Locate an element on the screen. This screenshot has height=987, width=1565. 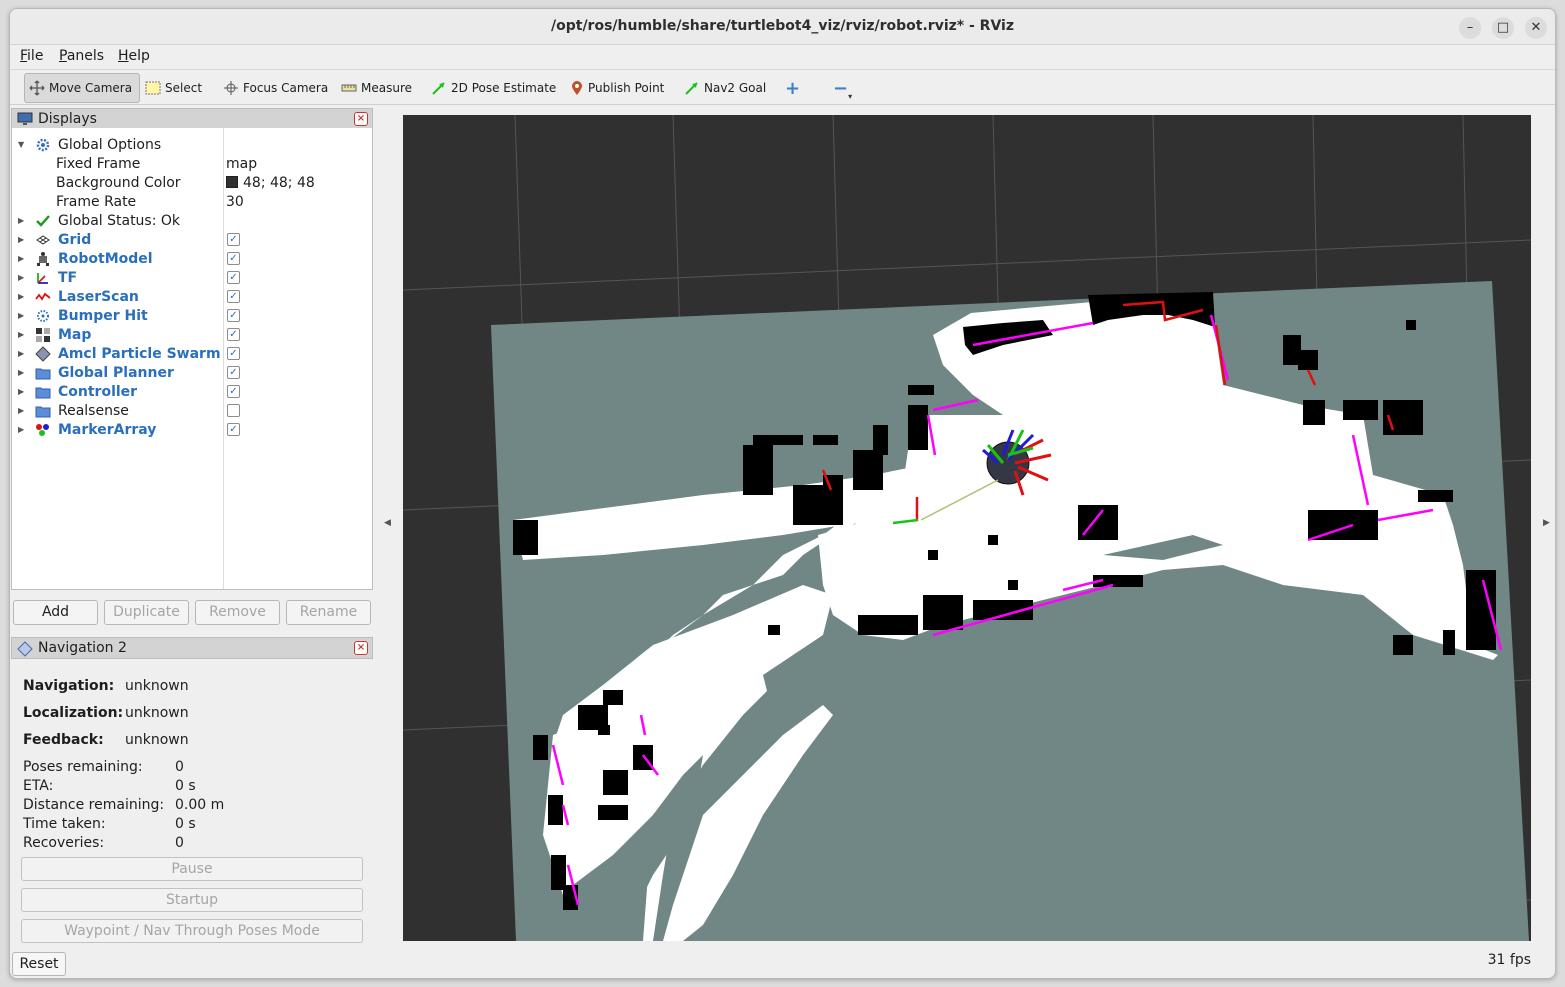
menu-panels: Panels is located at coordinates (81, 56).